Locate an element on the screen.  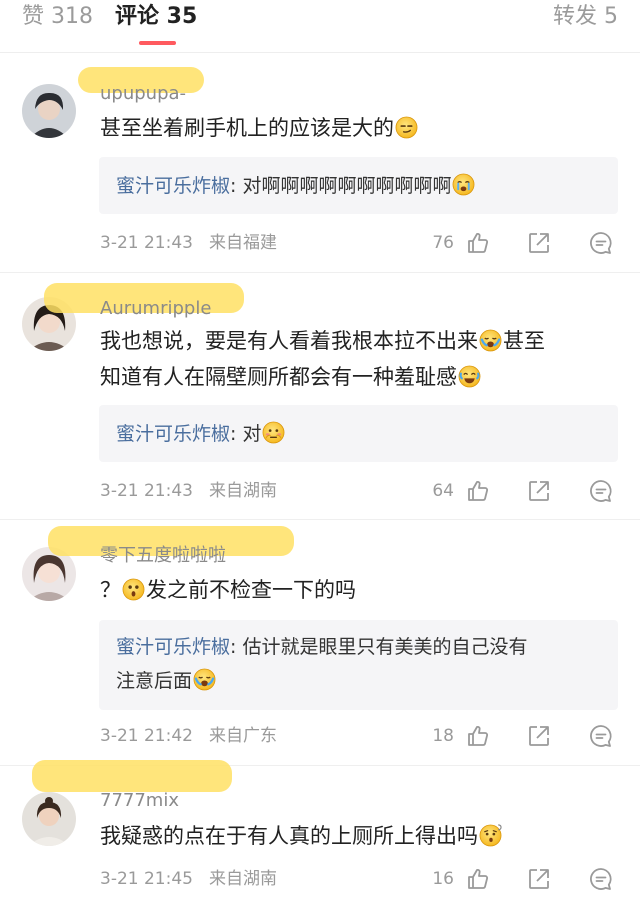
like-count: 76 is located at coordinates (443, 243).